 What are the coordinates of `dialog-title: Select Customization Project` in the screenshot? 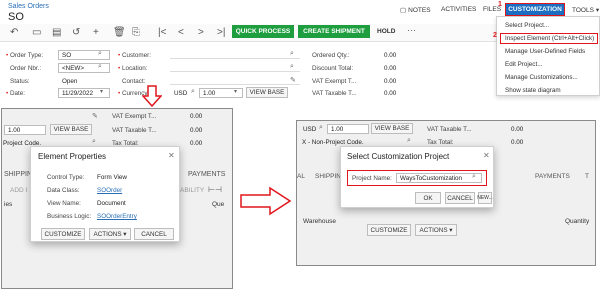 It's located at (398, 156).